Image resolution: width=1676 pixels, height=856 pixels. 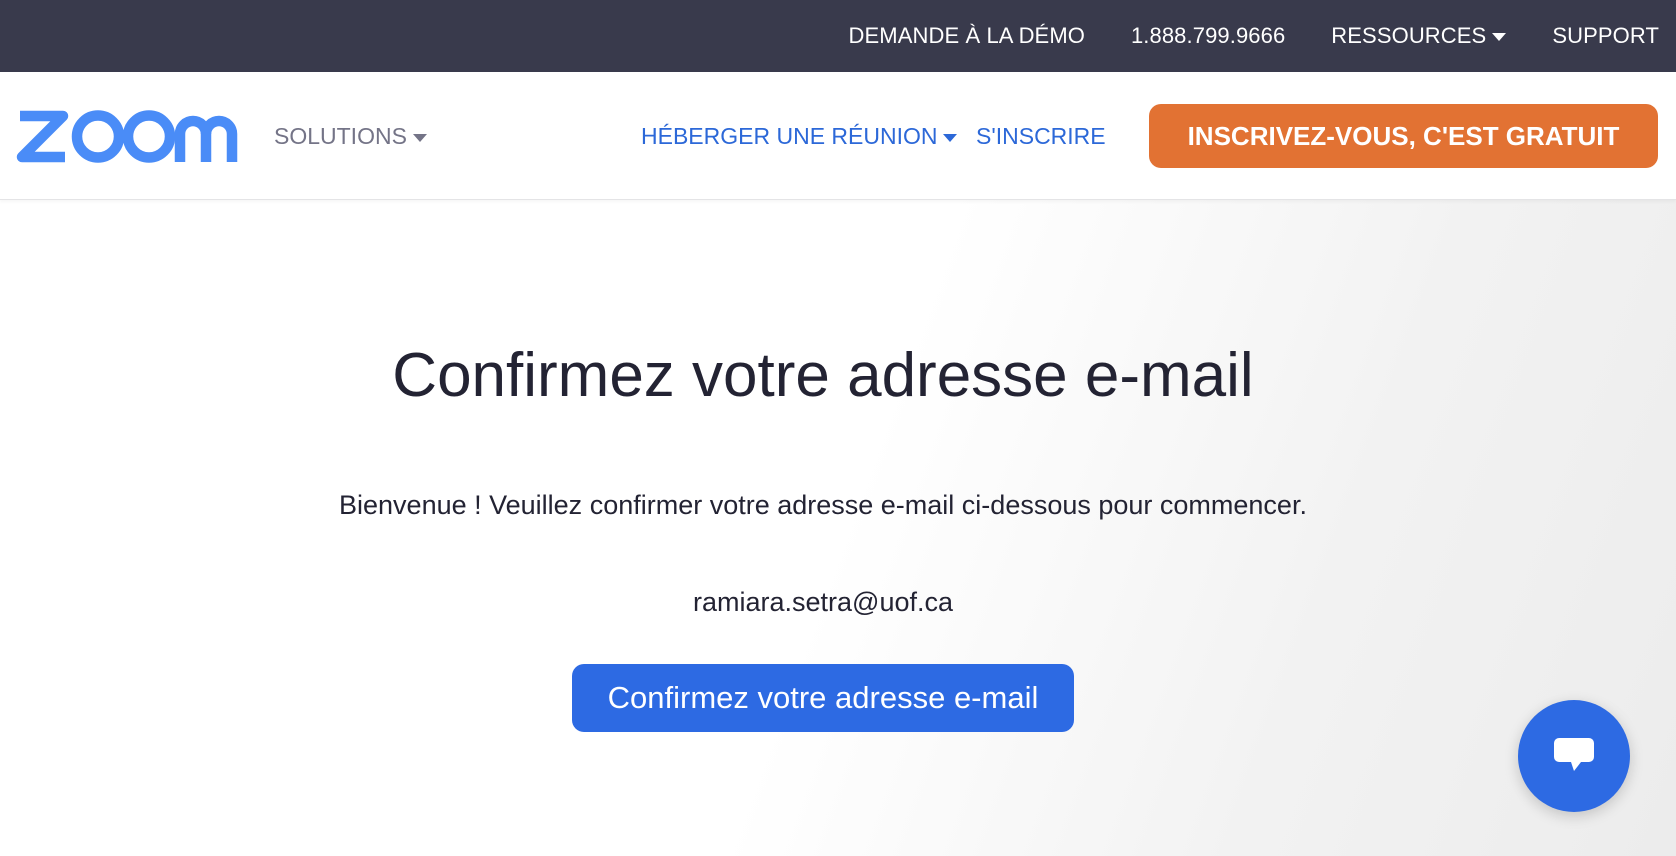 I want to click on resources-label: RESSOURCES, so click(x=1409, y=35).